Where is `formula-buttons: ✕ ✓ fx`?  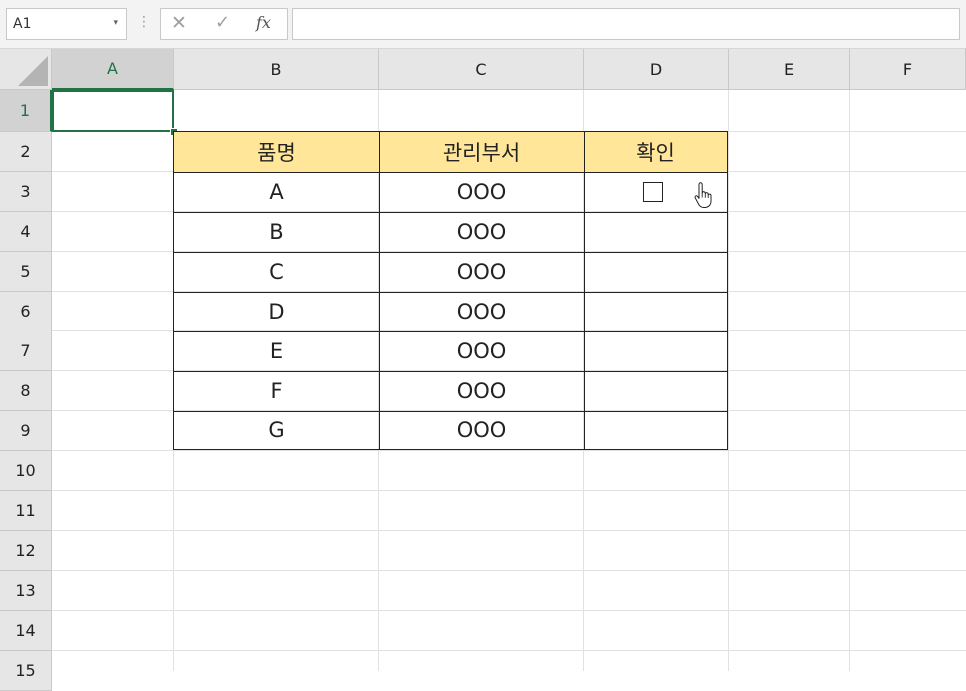 formula-buttons: ✕ ✓ fx is located at coordinates (224, 24).